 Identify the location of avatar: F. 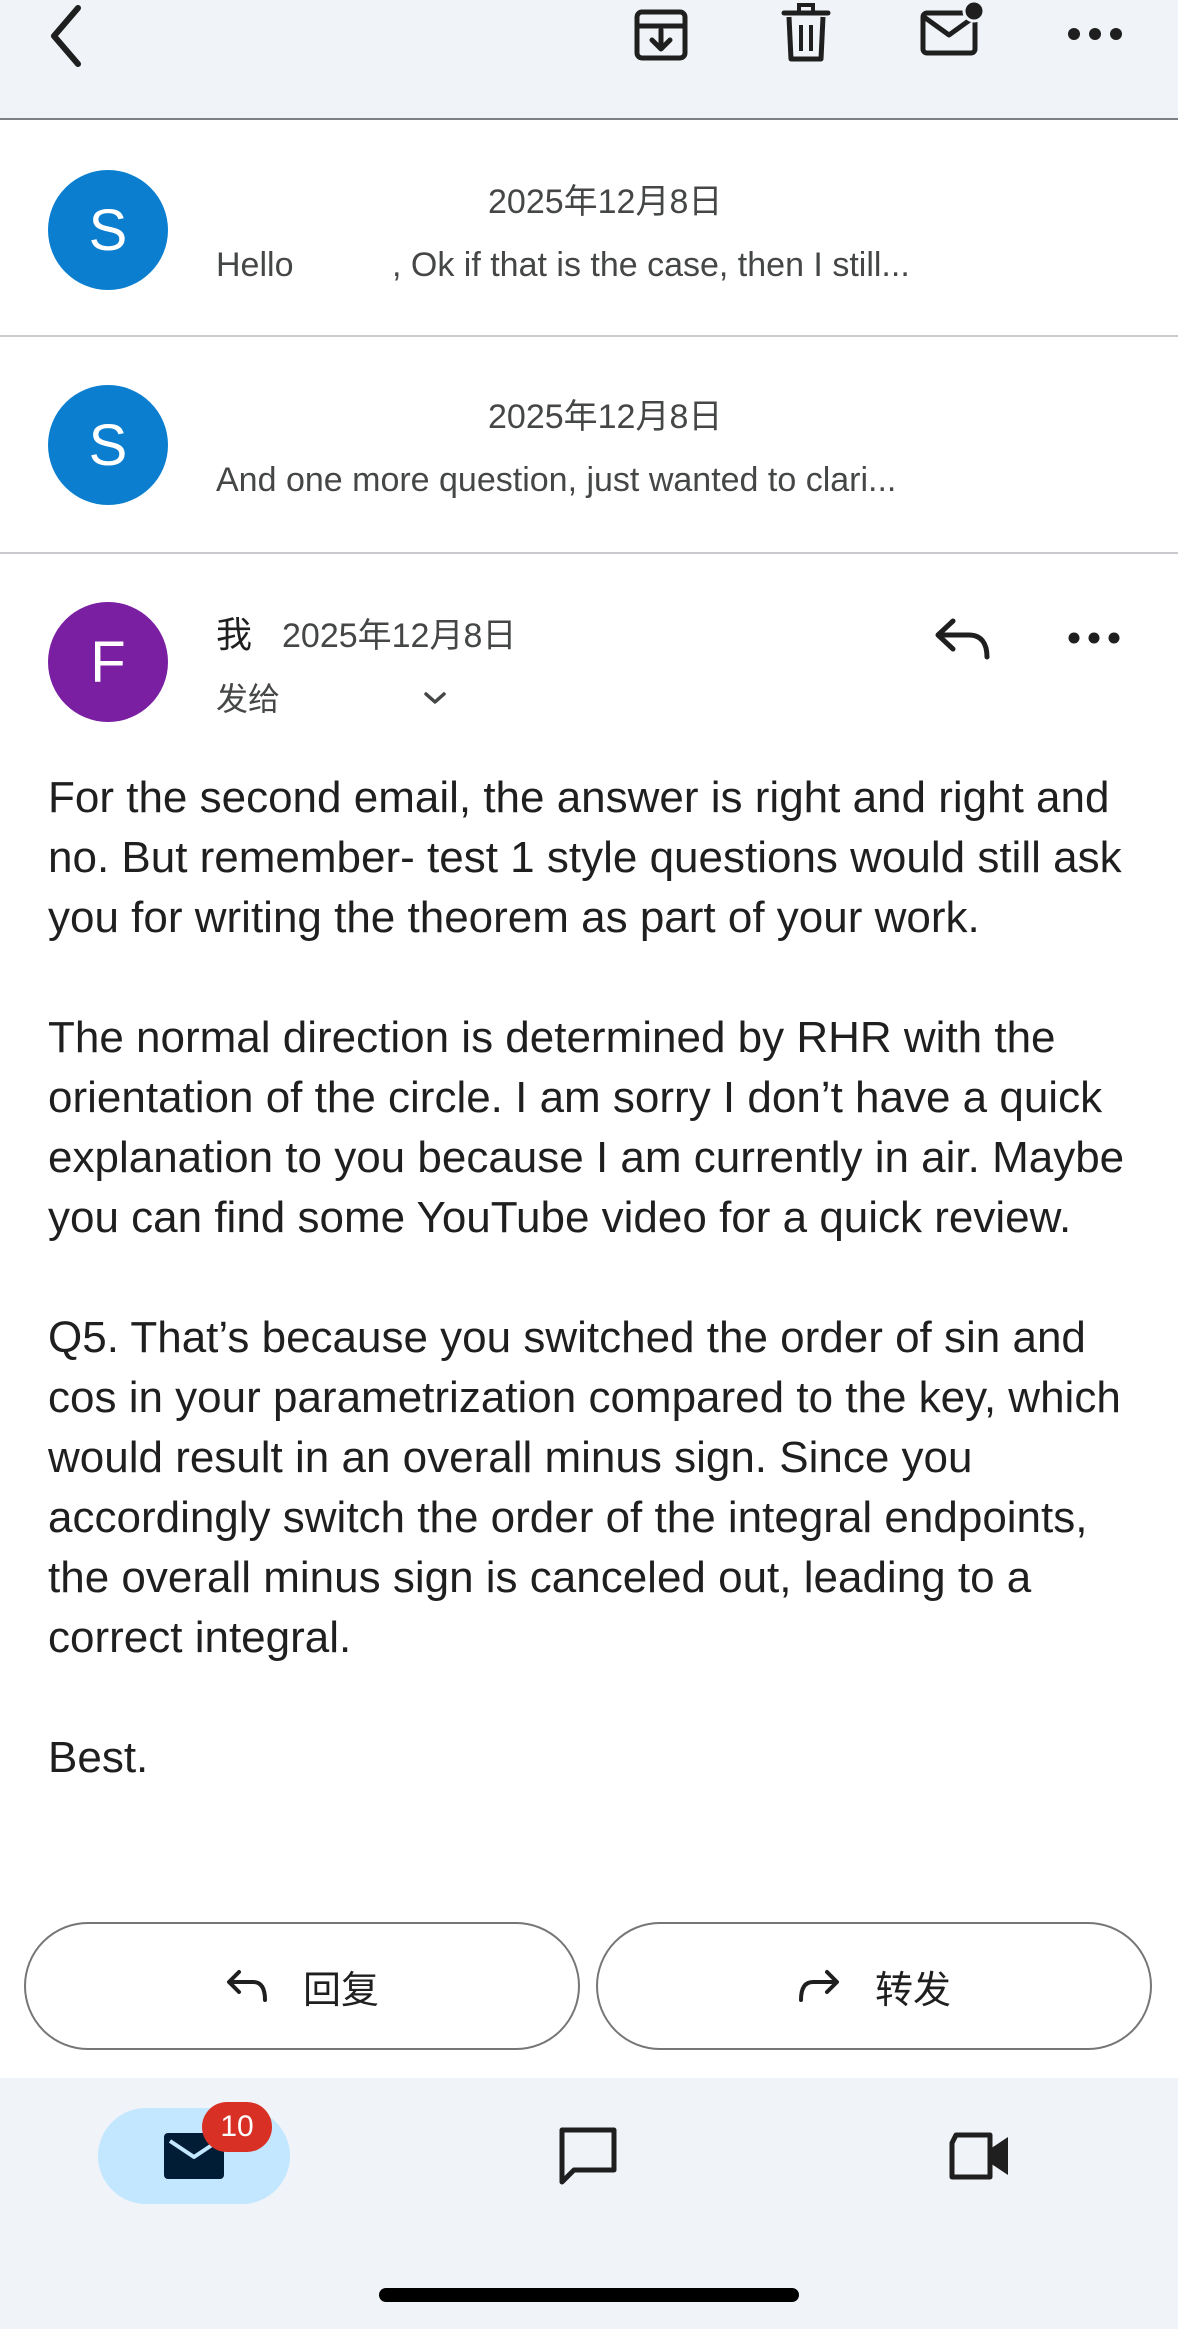
(108, 662).